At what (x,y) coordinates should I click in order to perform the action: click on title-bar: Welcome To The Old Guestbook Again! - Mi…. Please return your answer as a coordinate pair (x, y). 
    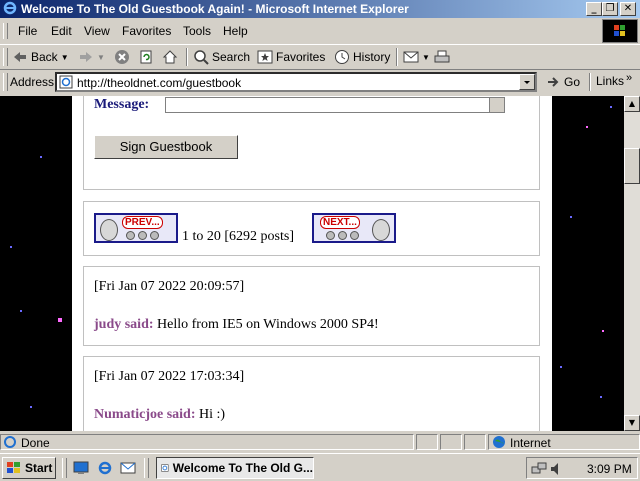
    Looking at the image, I should click on (320, 9).